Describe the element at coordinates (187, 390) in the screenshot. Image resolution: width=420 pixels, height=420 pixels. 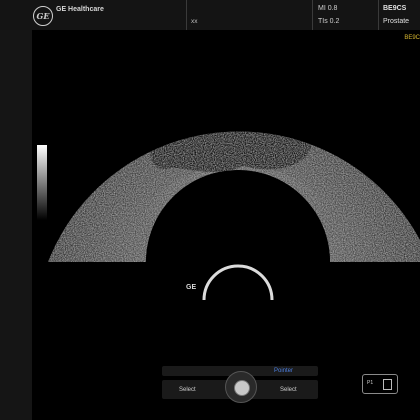
I see `select-left-button: Select` at that location.